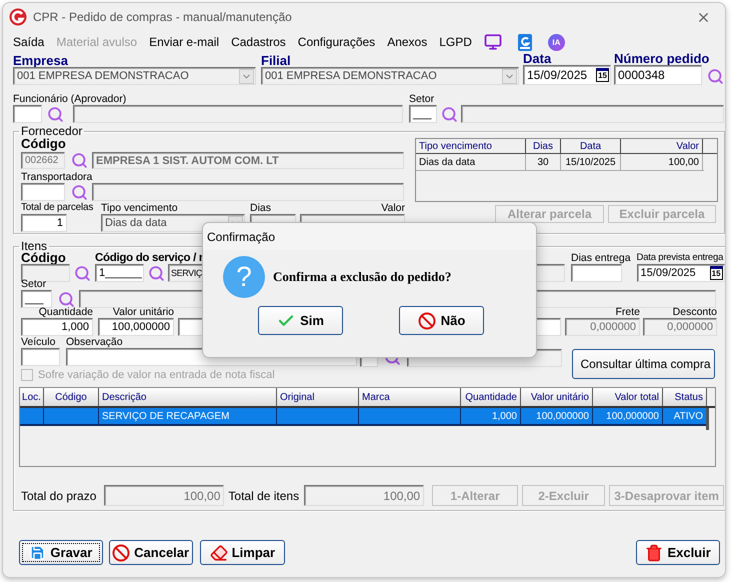  I want to click on menu-item: Configurações, so click(339, 42).